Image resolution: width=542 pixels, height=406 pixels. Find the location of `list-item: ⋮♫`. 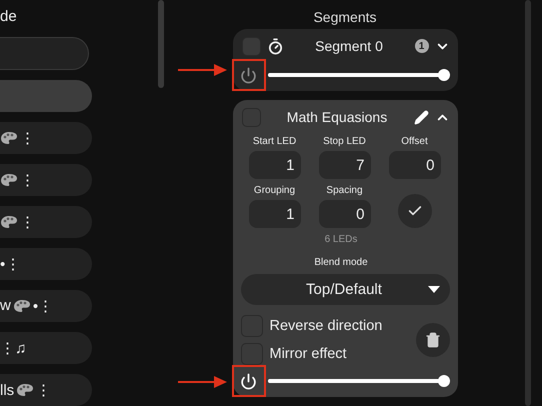

list-item: ⋮♫ is located at coordinates (46, 348).